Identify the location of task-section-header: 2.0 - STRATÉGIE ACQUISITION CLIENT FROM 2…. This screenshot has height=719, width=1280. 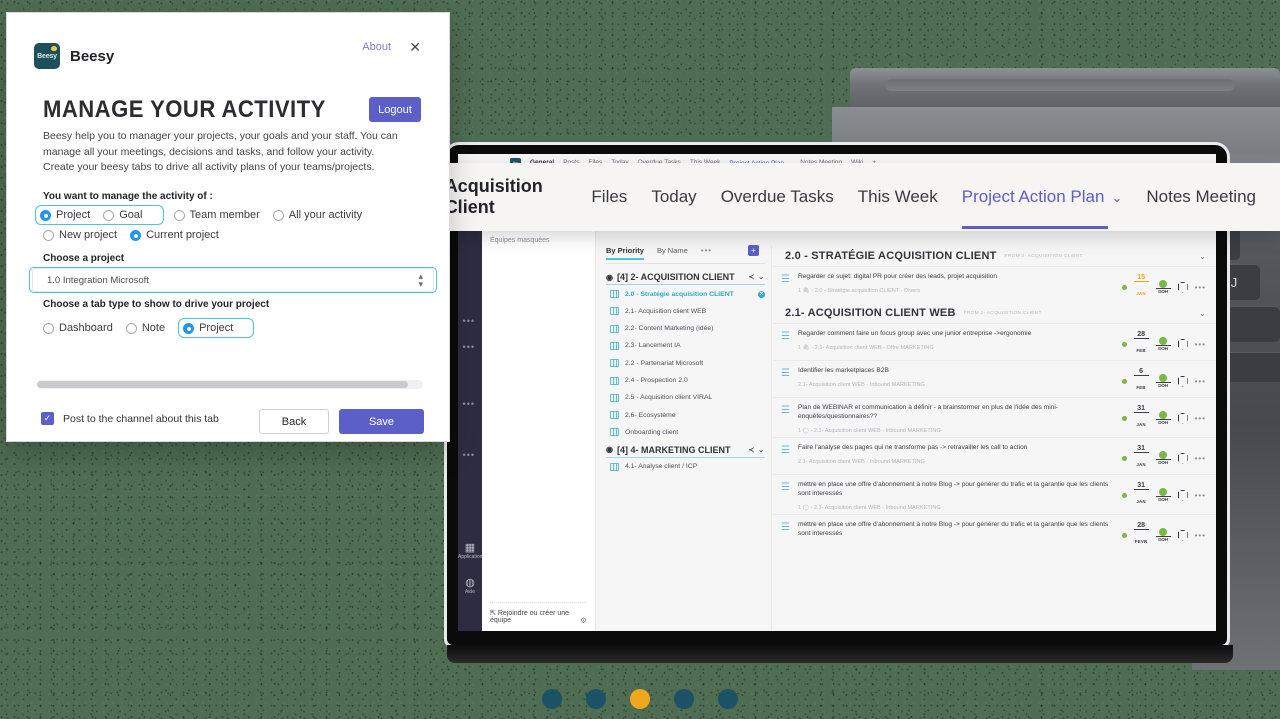
(994, 256).